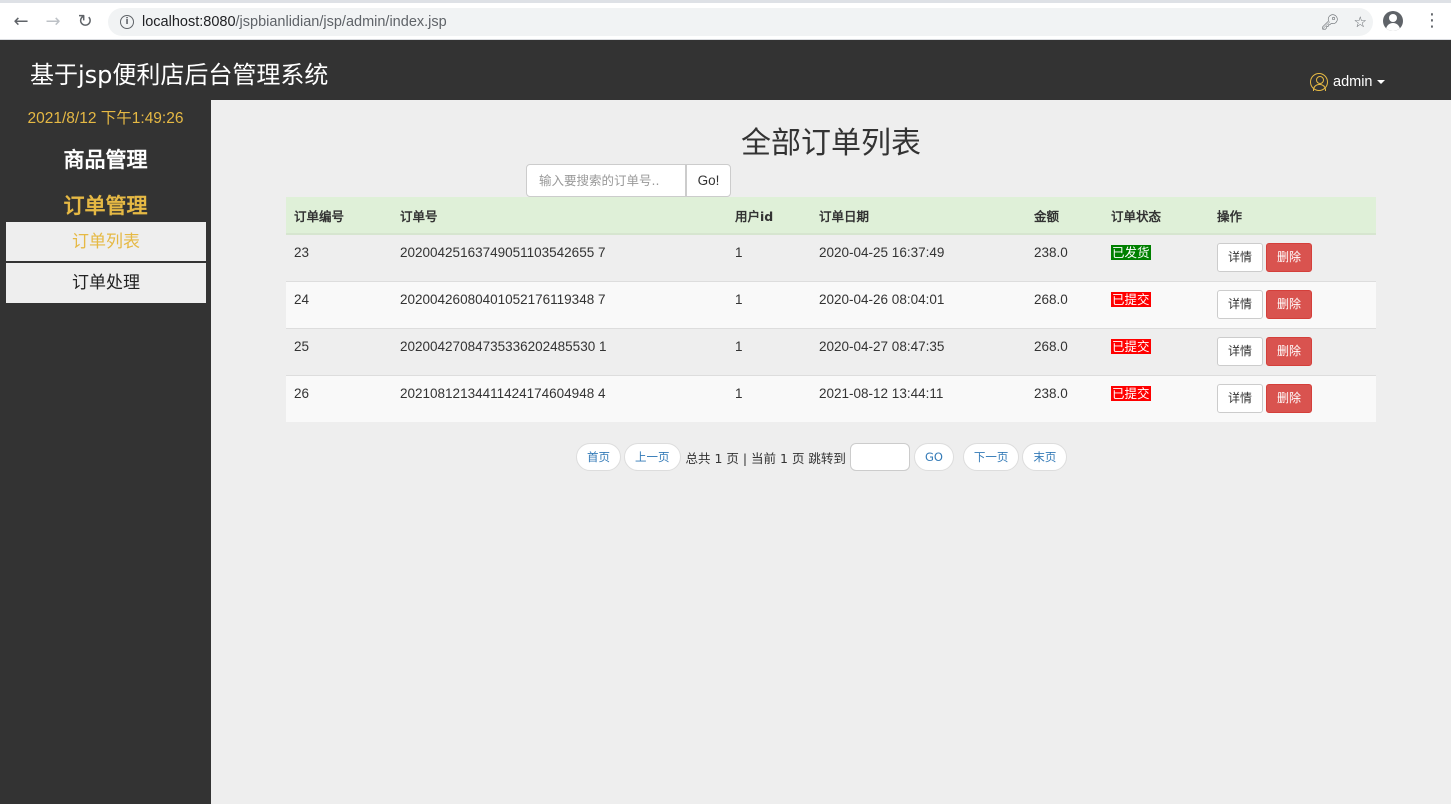 Image resolution: width=1451 pixels, height=804 pixels. Describe the element at coordinates (879, 457) in the screenshot. I see `page-jump-input` at that location.